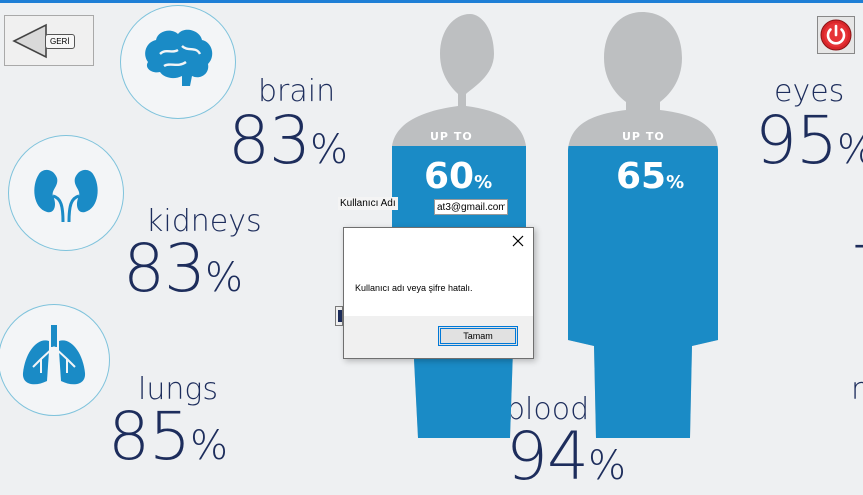 The width and height of the screenshot is (863, 495). I want to click on login-button-edge-fill, so click(340, 316).